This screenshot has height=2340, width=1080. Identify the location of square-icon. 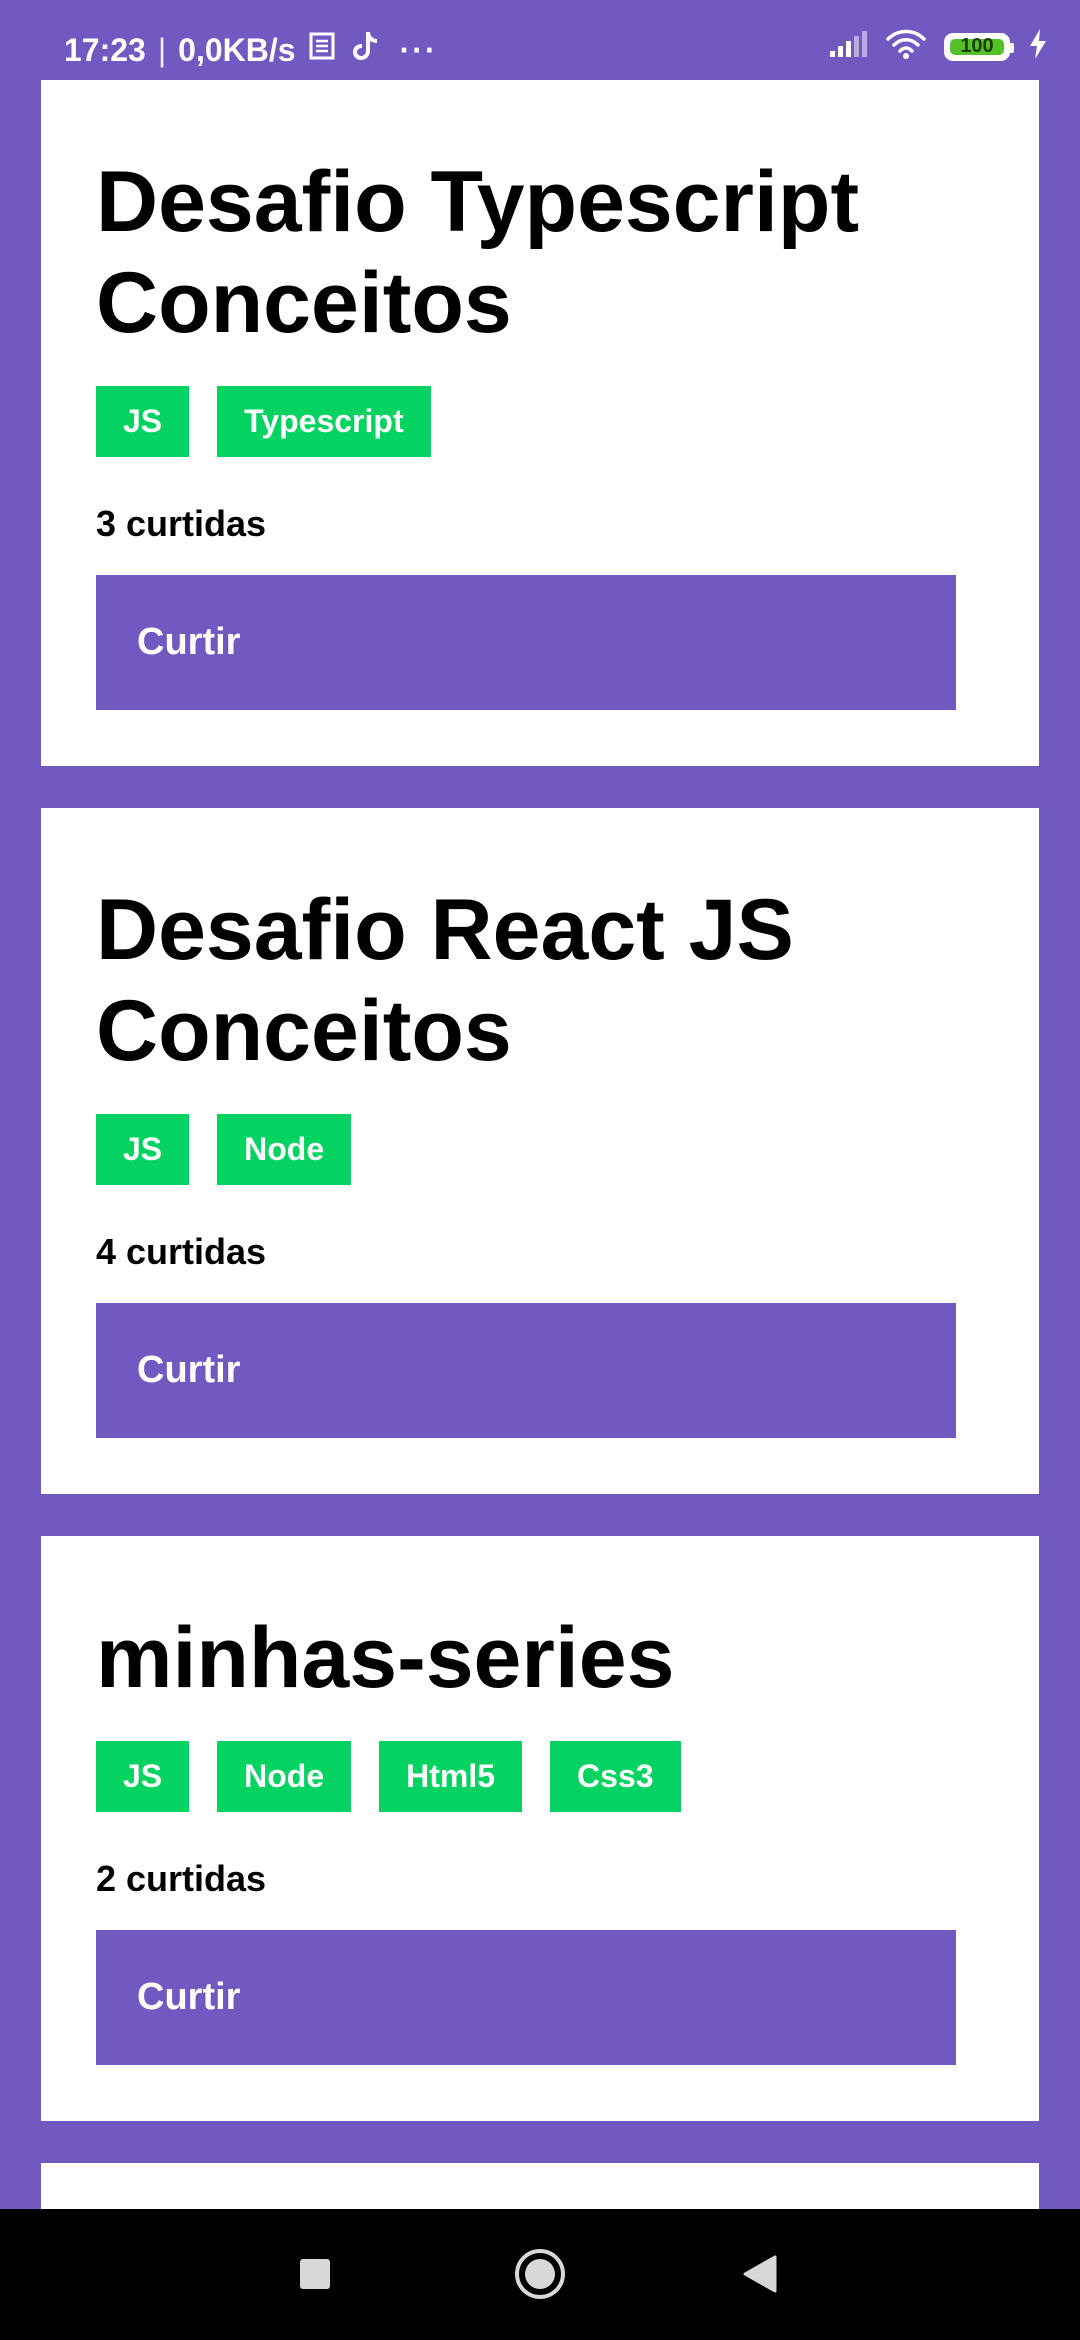
(315, 2274).